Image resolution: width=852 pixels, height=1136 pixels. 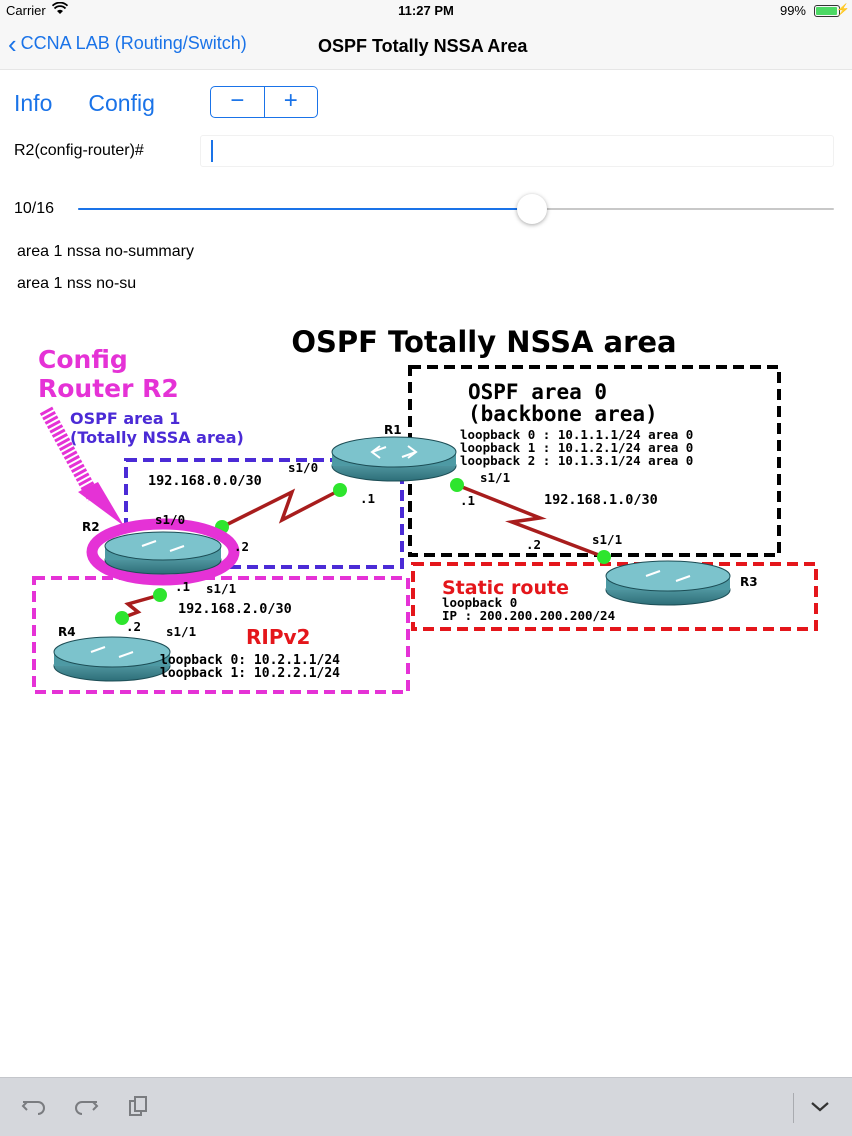 I want to click on redo-icon, so click(x=86, y=1108).